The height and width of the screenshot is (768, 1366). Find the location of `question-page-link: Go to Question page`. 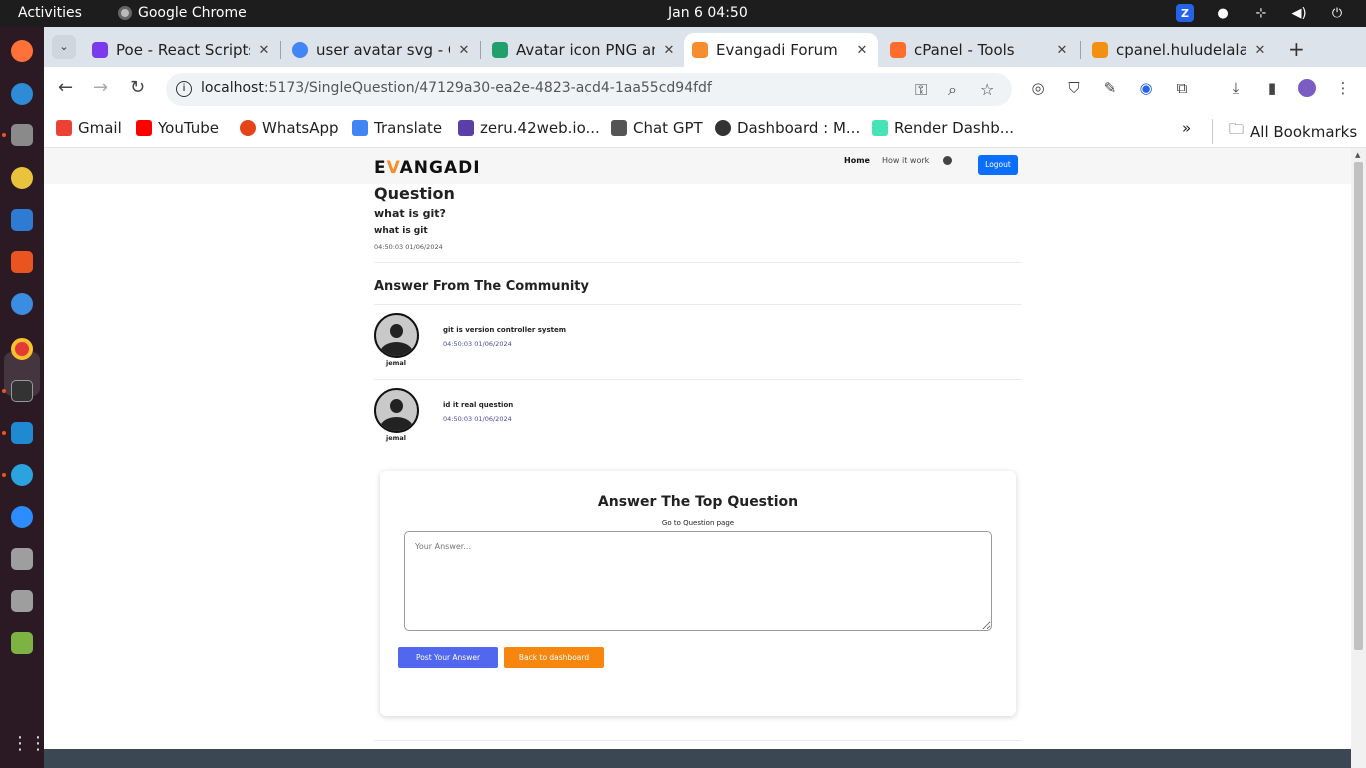

question-page-link: Go to Question page is located at coordinates (698, 523).